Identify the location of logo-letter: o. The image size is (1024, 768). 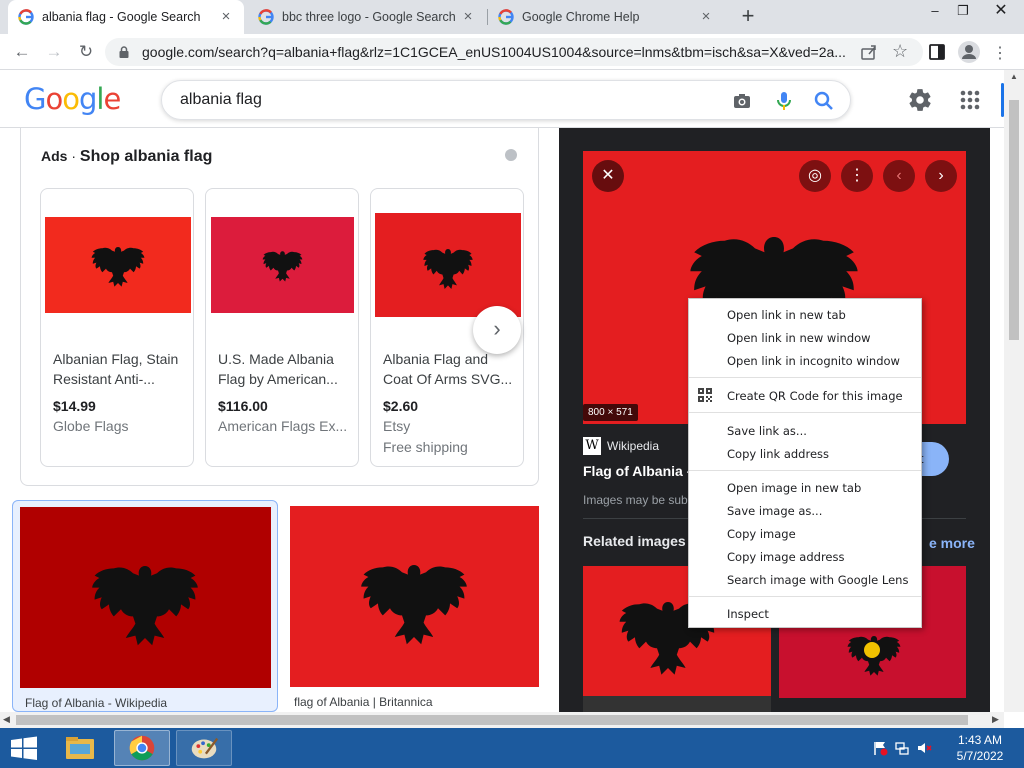
(54, 99).